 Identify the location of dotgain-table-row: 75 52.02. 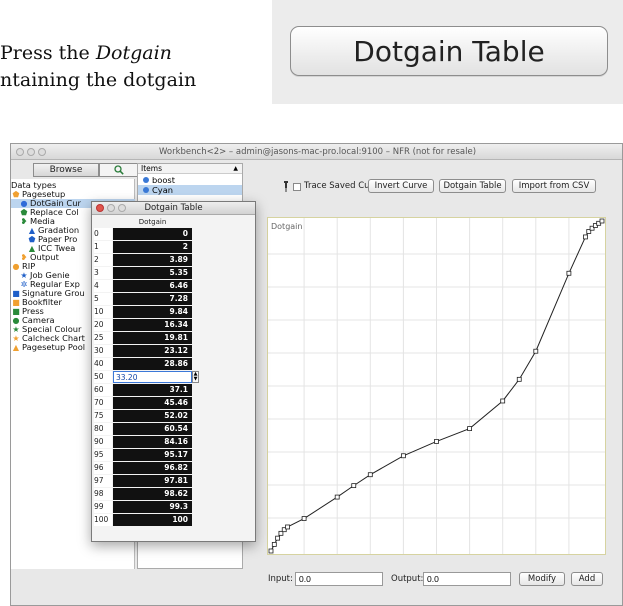
(173, 416).